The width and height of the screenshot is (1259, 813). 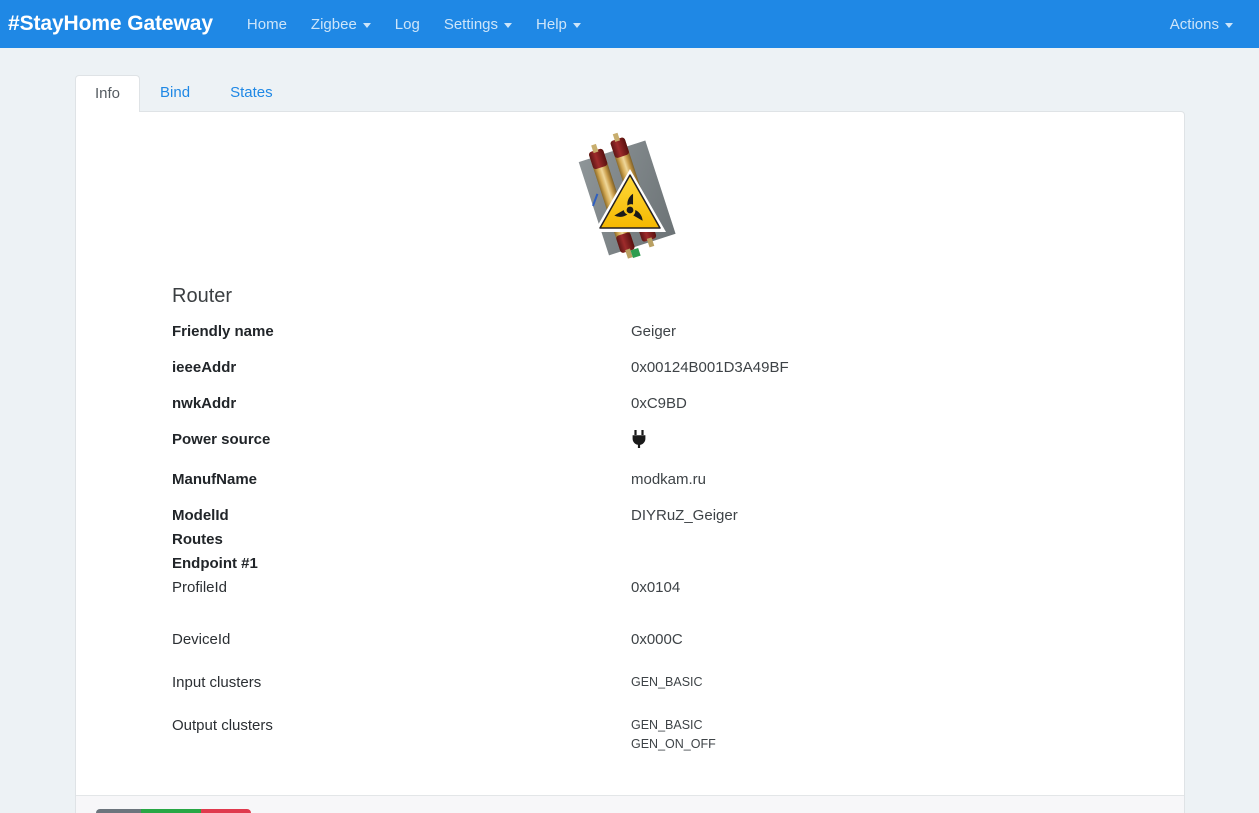 I want to click on field-value-friendly-name: Geiger, so click(x=654, y=331).